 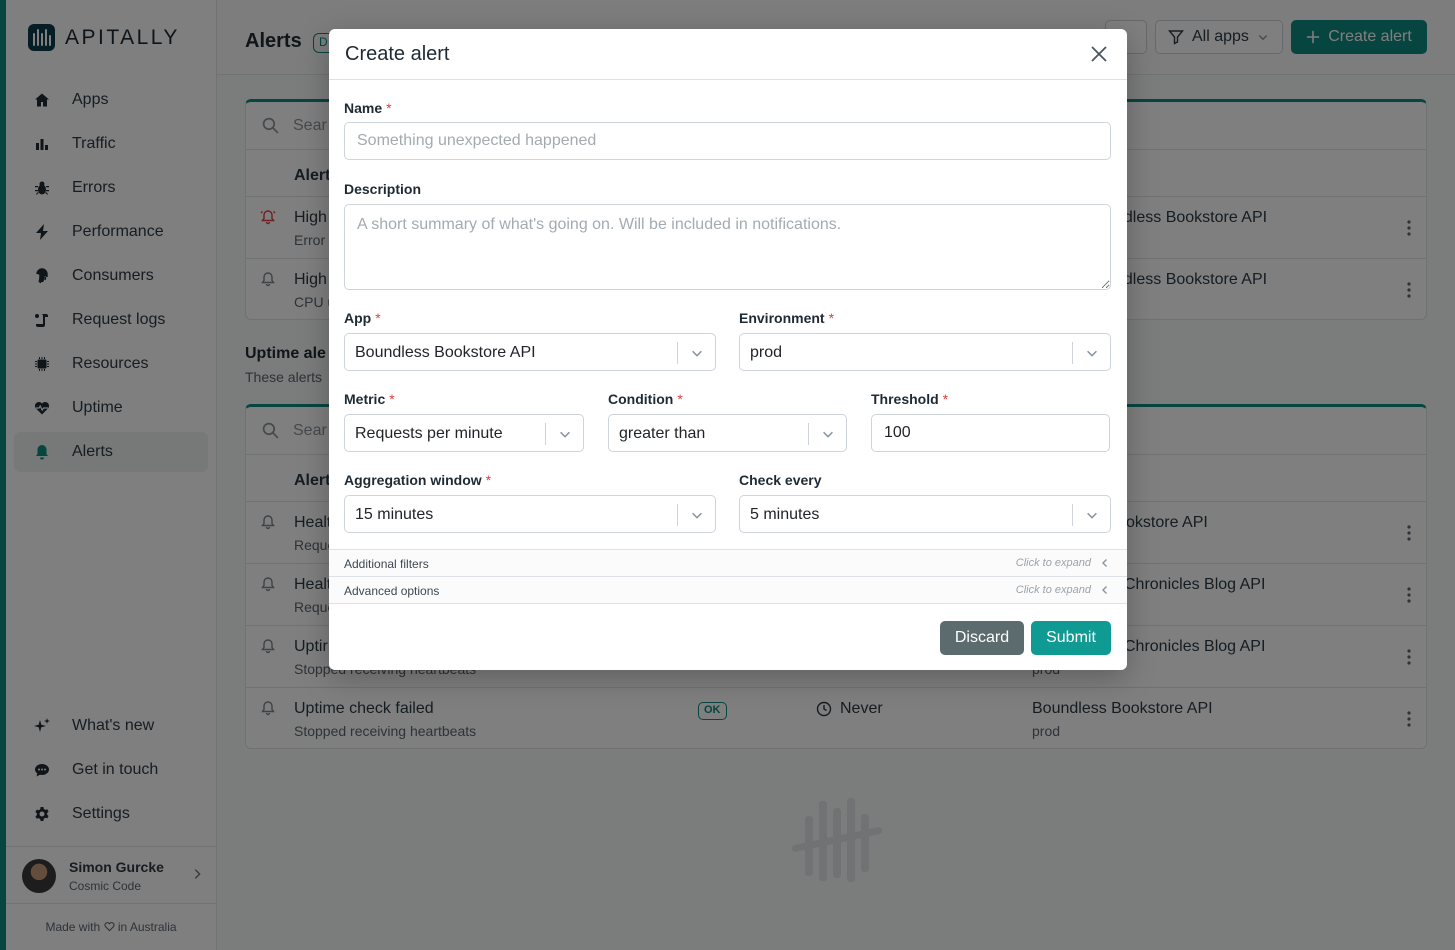 I want to click on threshold-label-text: Threshold, so click(x=905, y=399).